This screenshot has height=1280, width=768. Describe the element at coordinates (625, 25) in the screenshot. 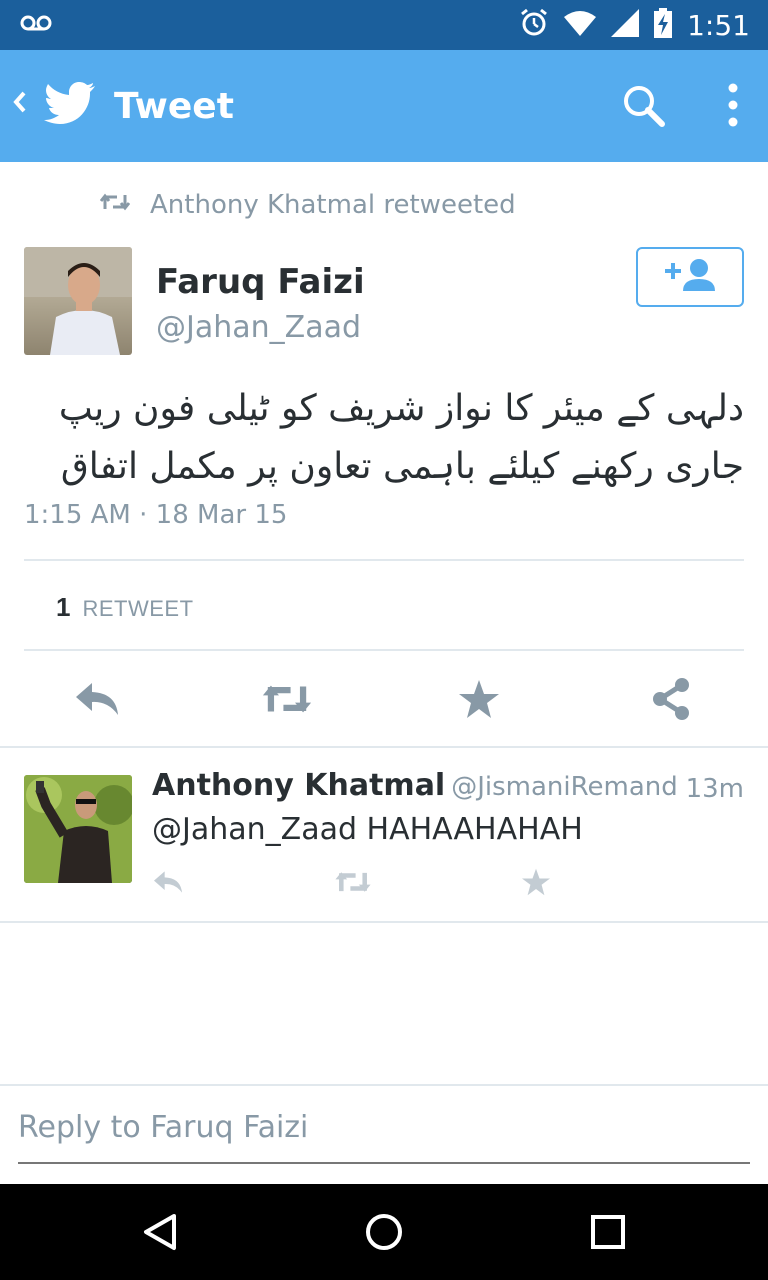

I see `signal-icon` at that location.